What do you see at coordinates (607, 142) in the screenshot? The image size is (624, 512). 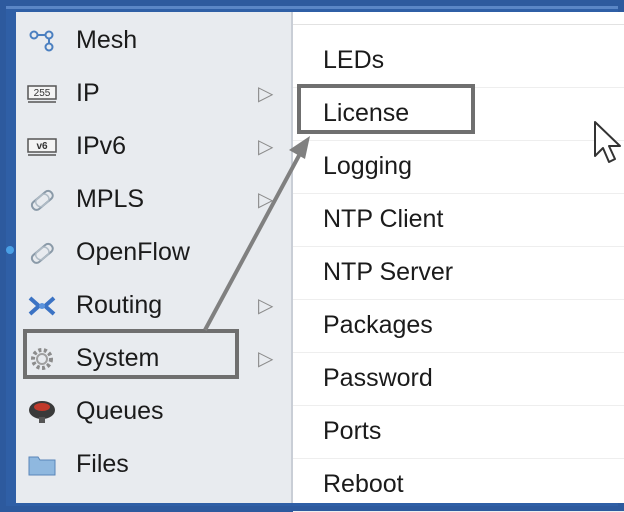 I see `mouse-cursor-icon` at bounding box center [607, 142].